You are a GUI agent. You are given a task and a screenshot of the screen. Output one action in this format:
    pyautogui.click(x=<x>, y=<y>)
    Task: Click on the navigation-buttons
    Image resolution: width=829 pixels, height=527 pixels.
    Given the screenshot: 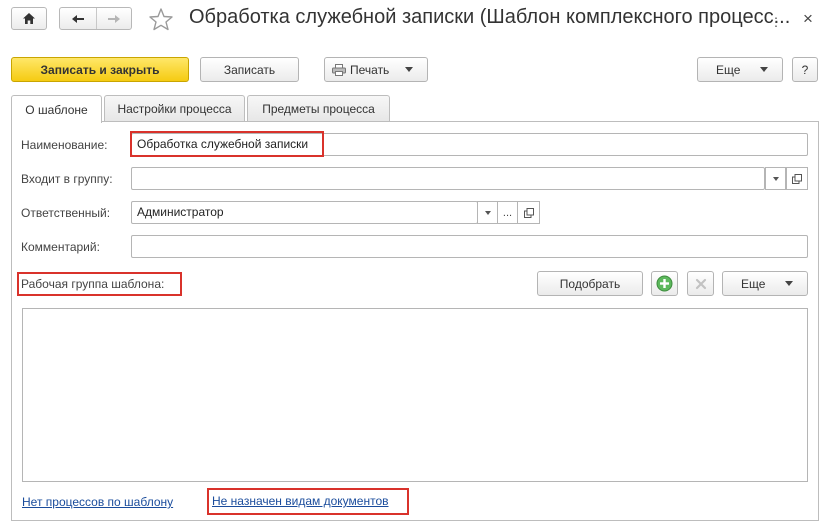 What is the action you would take?
    pyautogui.click(x=95, y=18)
    